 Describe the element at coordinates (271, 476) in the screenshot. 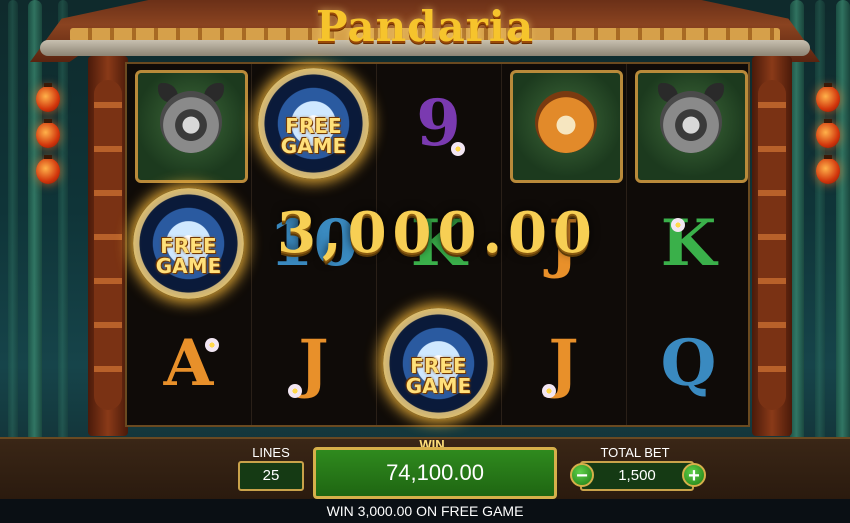

I see `lines-value: 25` at that location.